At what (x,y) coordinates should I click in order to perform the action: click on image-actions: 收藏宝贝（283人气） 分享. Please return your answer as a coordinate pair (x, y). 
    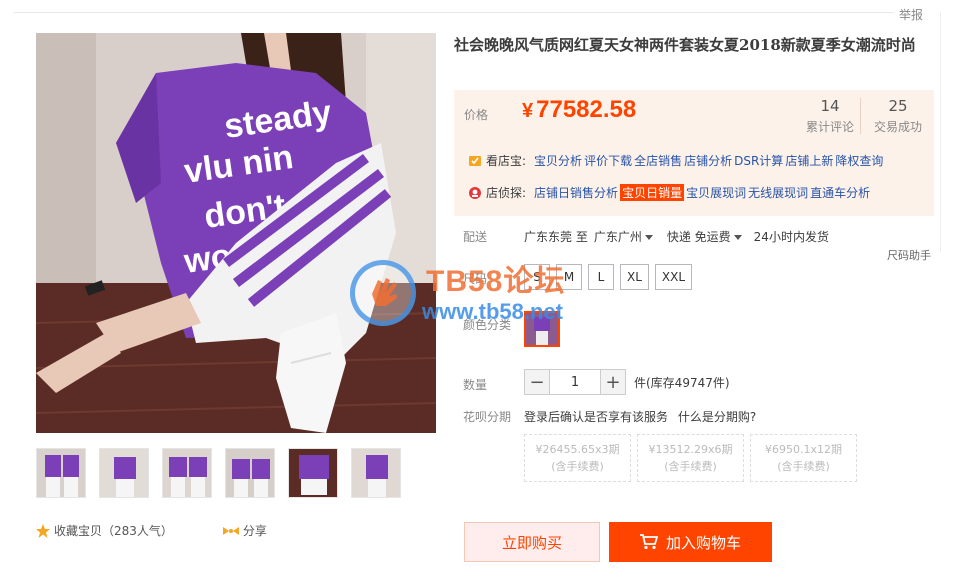
    Looking at the image, I should click on (151, 530).